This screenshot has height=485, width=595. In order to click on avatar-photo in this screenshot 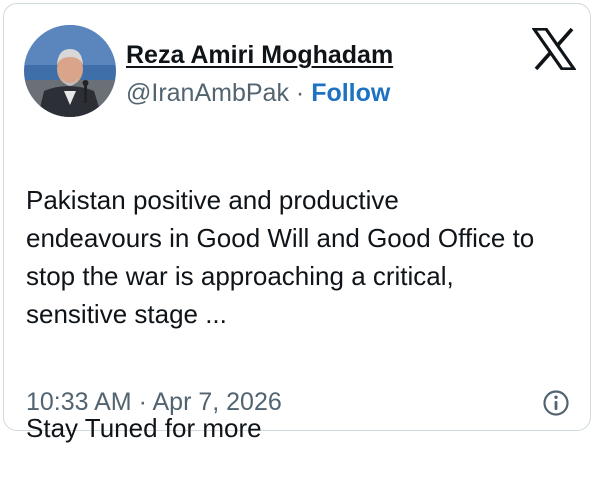, I will do `click(70, 71)`.